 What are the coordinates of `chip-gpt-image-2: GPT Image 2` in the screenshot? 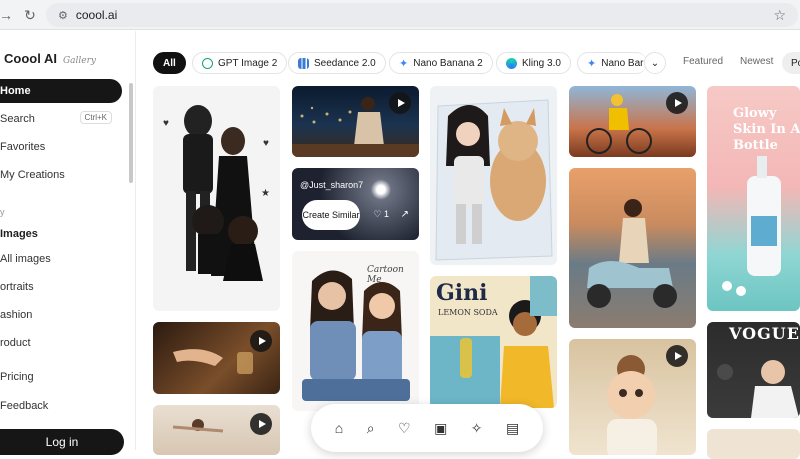 It's located at (240, 63).